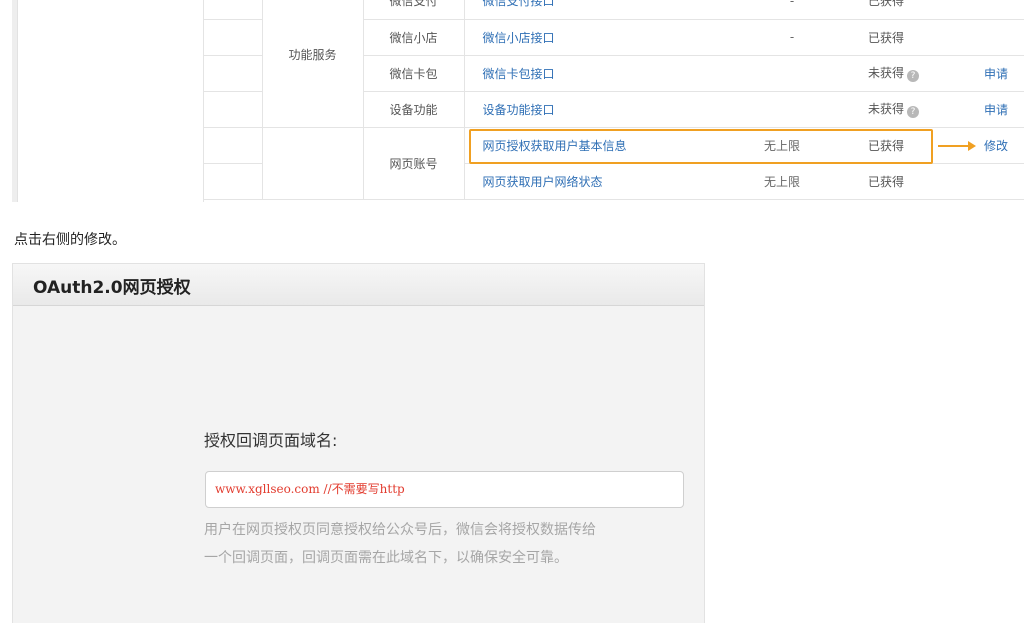  What do you see at coordinates (112, 288) in the screenshot?
I see `oauth-panel-title: OAuth2.0网页授权` at bounding box center [112, 288].